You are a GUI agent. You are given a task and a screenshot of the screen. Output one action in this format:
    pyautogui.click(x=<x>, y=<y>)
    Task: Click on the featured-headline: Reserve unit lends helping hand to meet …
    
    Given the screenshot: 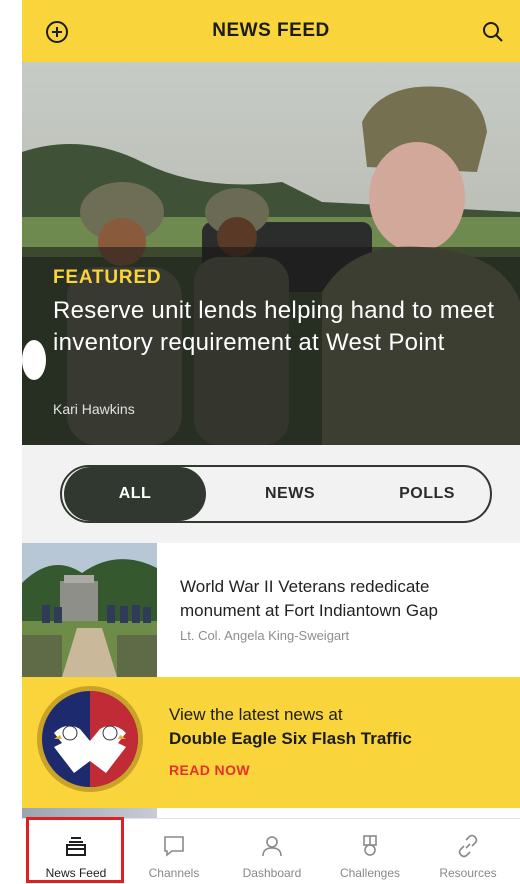 What is the action you would take?
    pyautogui.click(x=278, y=327)
    